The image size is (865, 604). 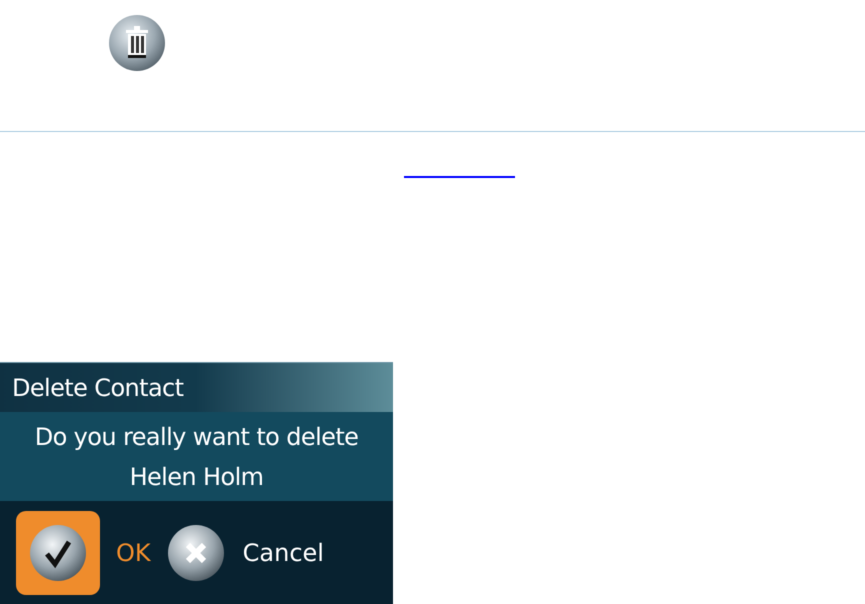 I want to click on check-icon, so click(x=58, y=553).